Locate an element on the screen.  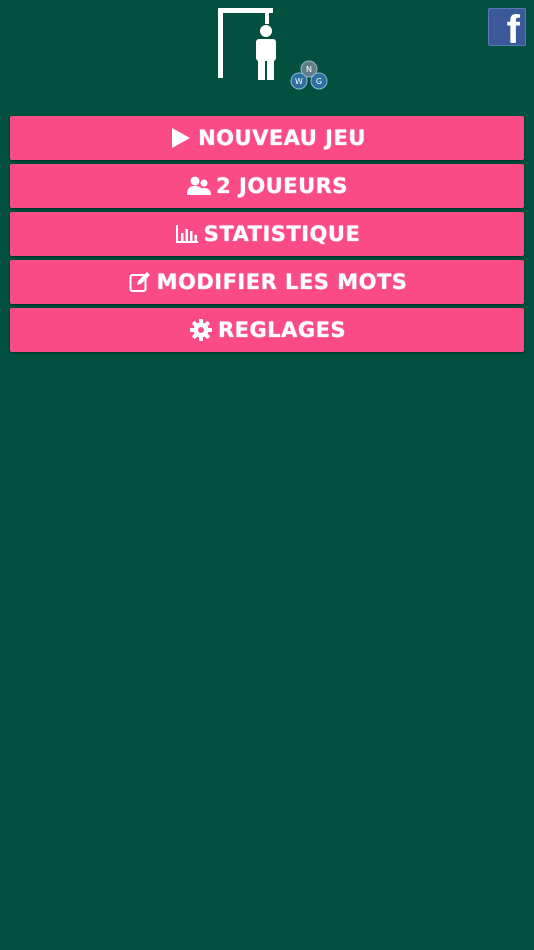
badge-letter-g: G is located at coordinates (319, 81).